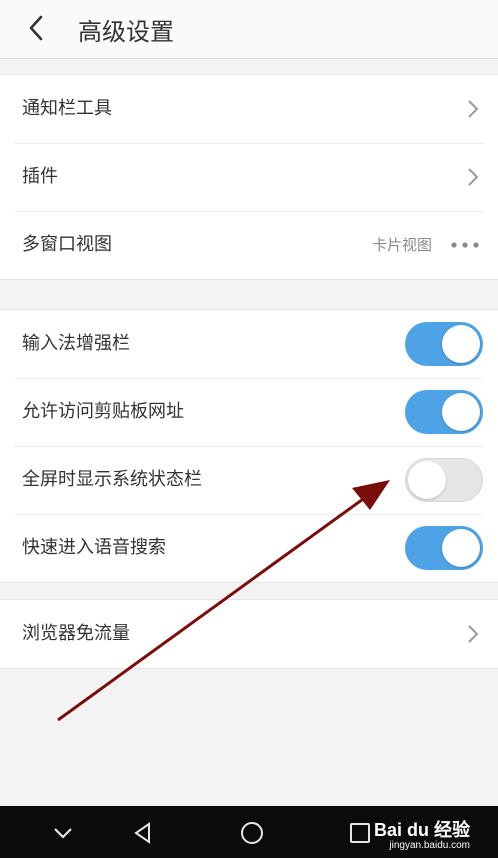  I want to click on setting-label: 通知栏工具, so click(67, 108).